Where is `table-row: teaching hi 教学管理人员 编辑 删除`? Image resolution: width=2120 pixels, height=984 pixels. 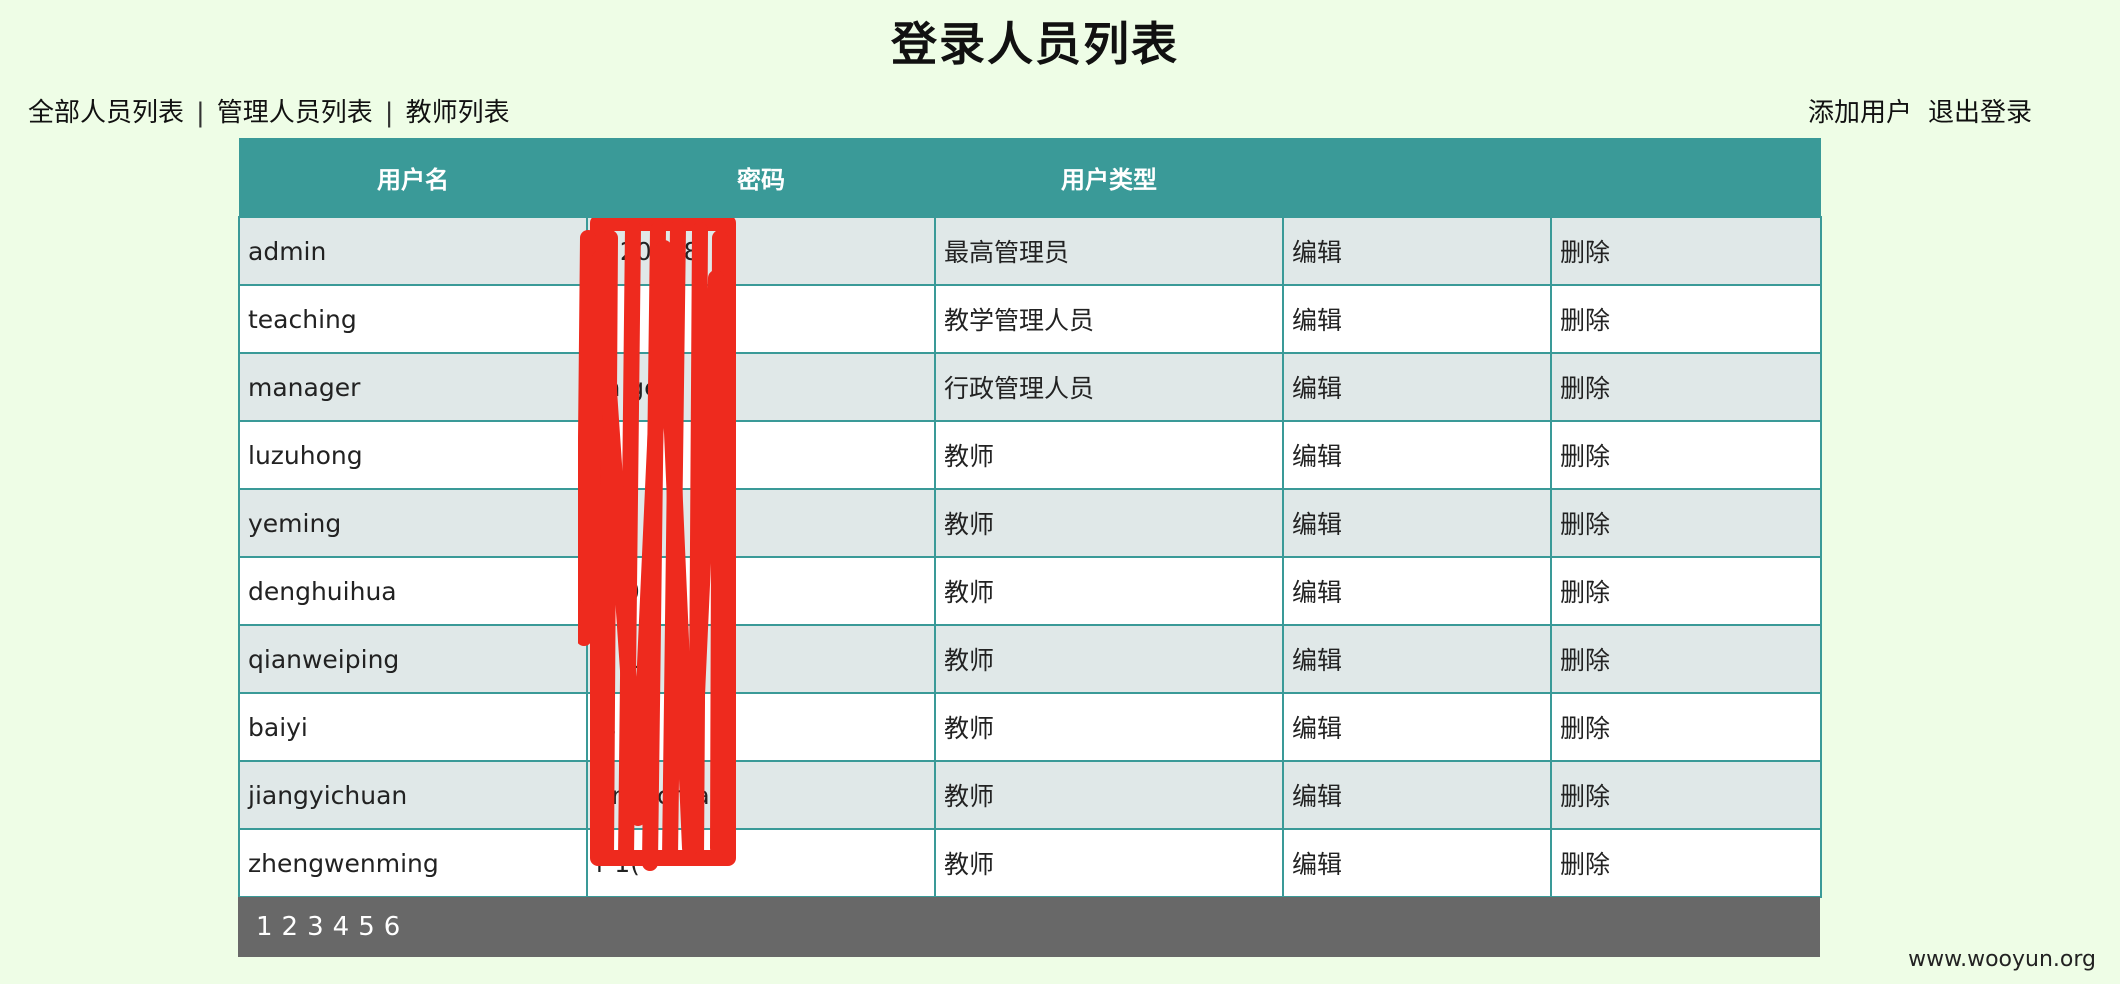 table-row: teaching hi 教学管理人员 编辑 删除 is located at coordinates (1030, 319).